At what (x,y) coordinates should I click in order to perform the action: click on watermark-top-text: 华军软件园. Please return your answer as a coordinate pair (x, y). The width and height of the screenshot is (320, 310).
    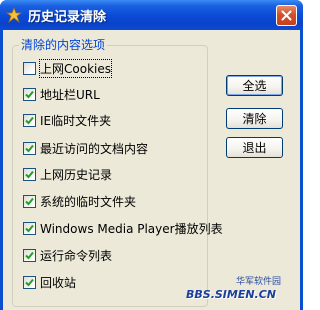
    Looking at the image, I should click on (259, 282).